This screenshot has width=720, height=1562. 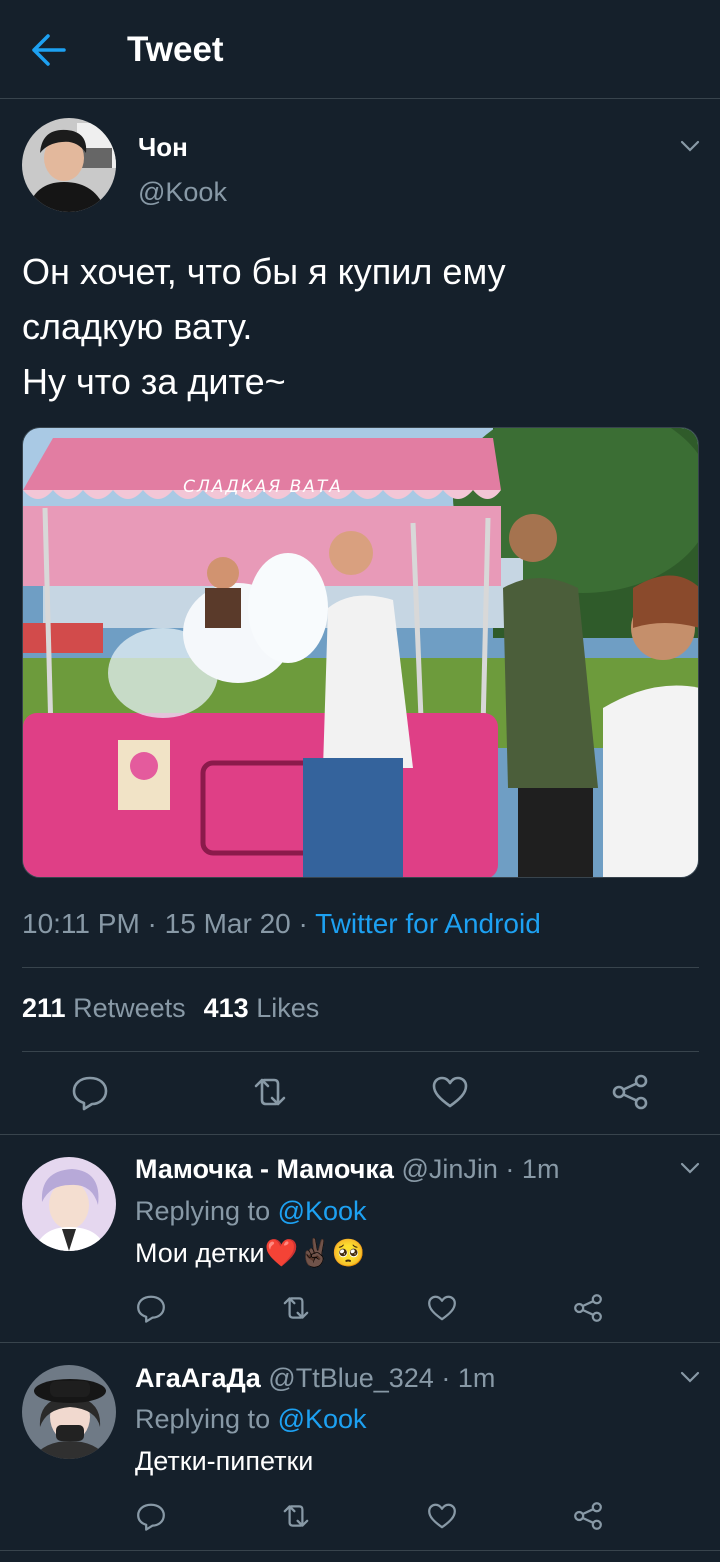 I want to click on tweet-stats: 211 Retweets 413 Likes, so click(x=170, y=1008).